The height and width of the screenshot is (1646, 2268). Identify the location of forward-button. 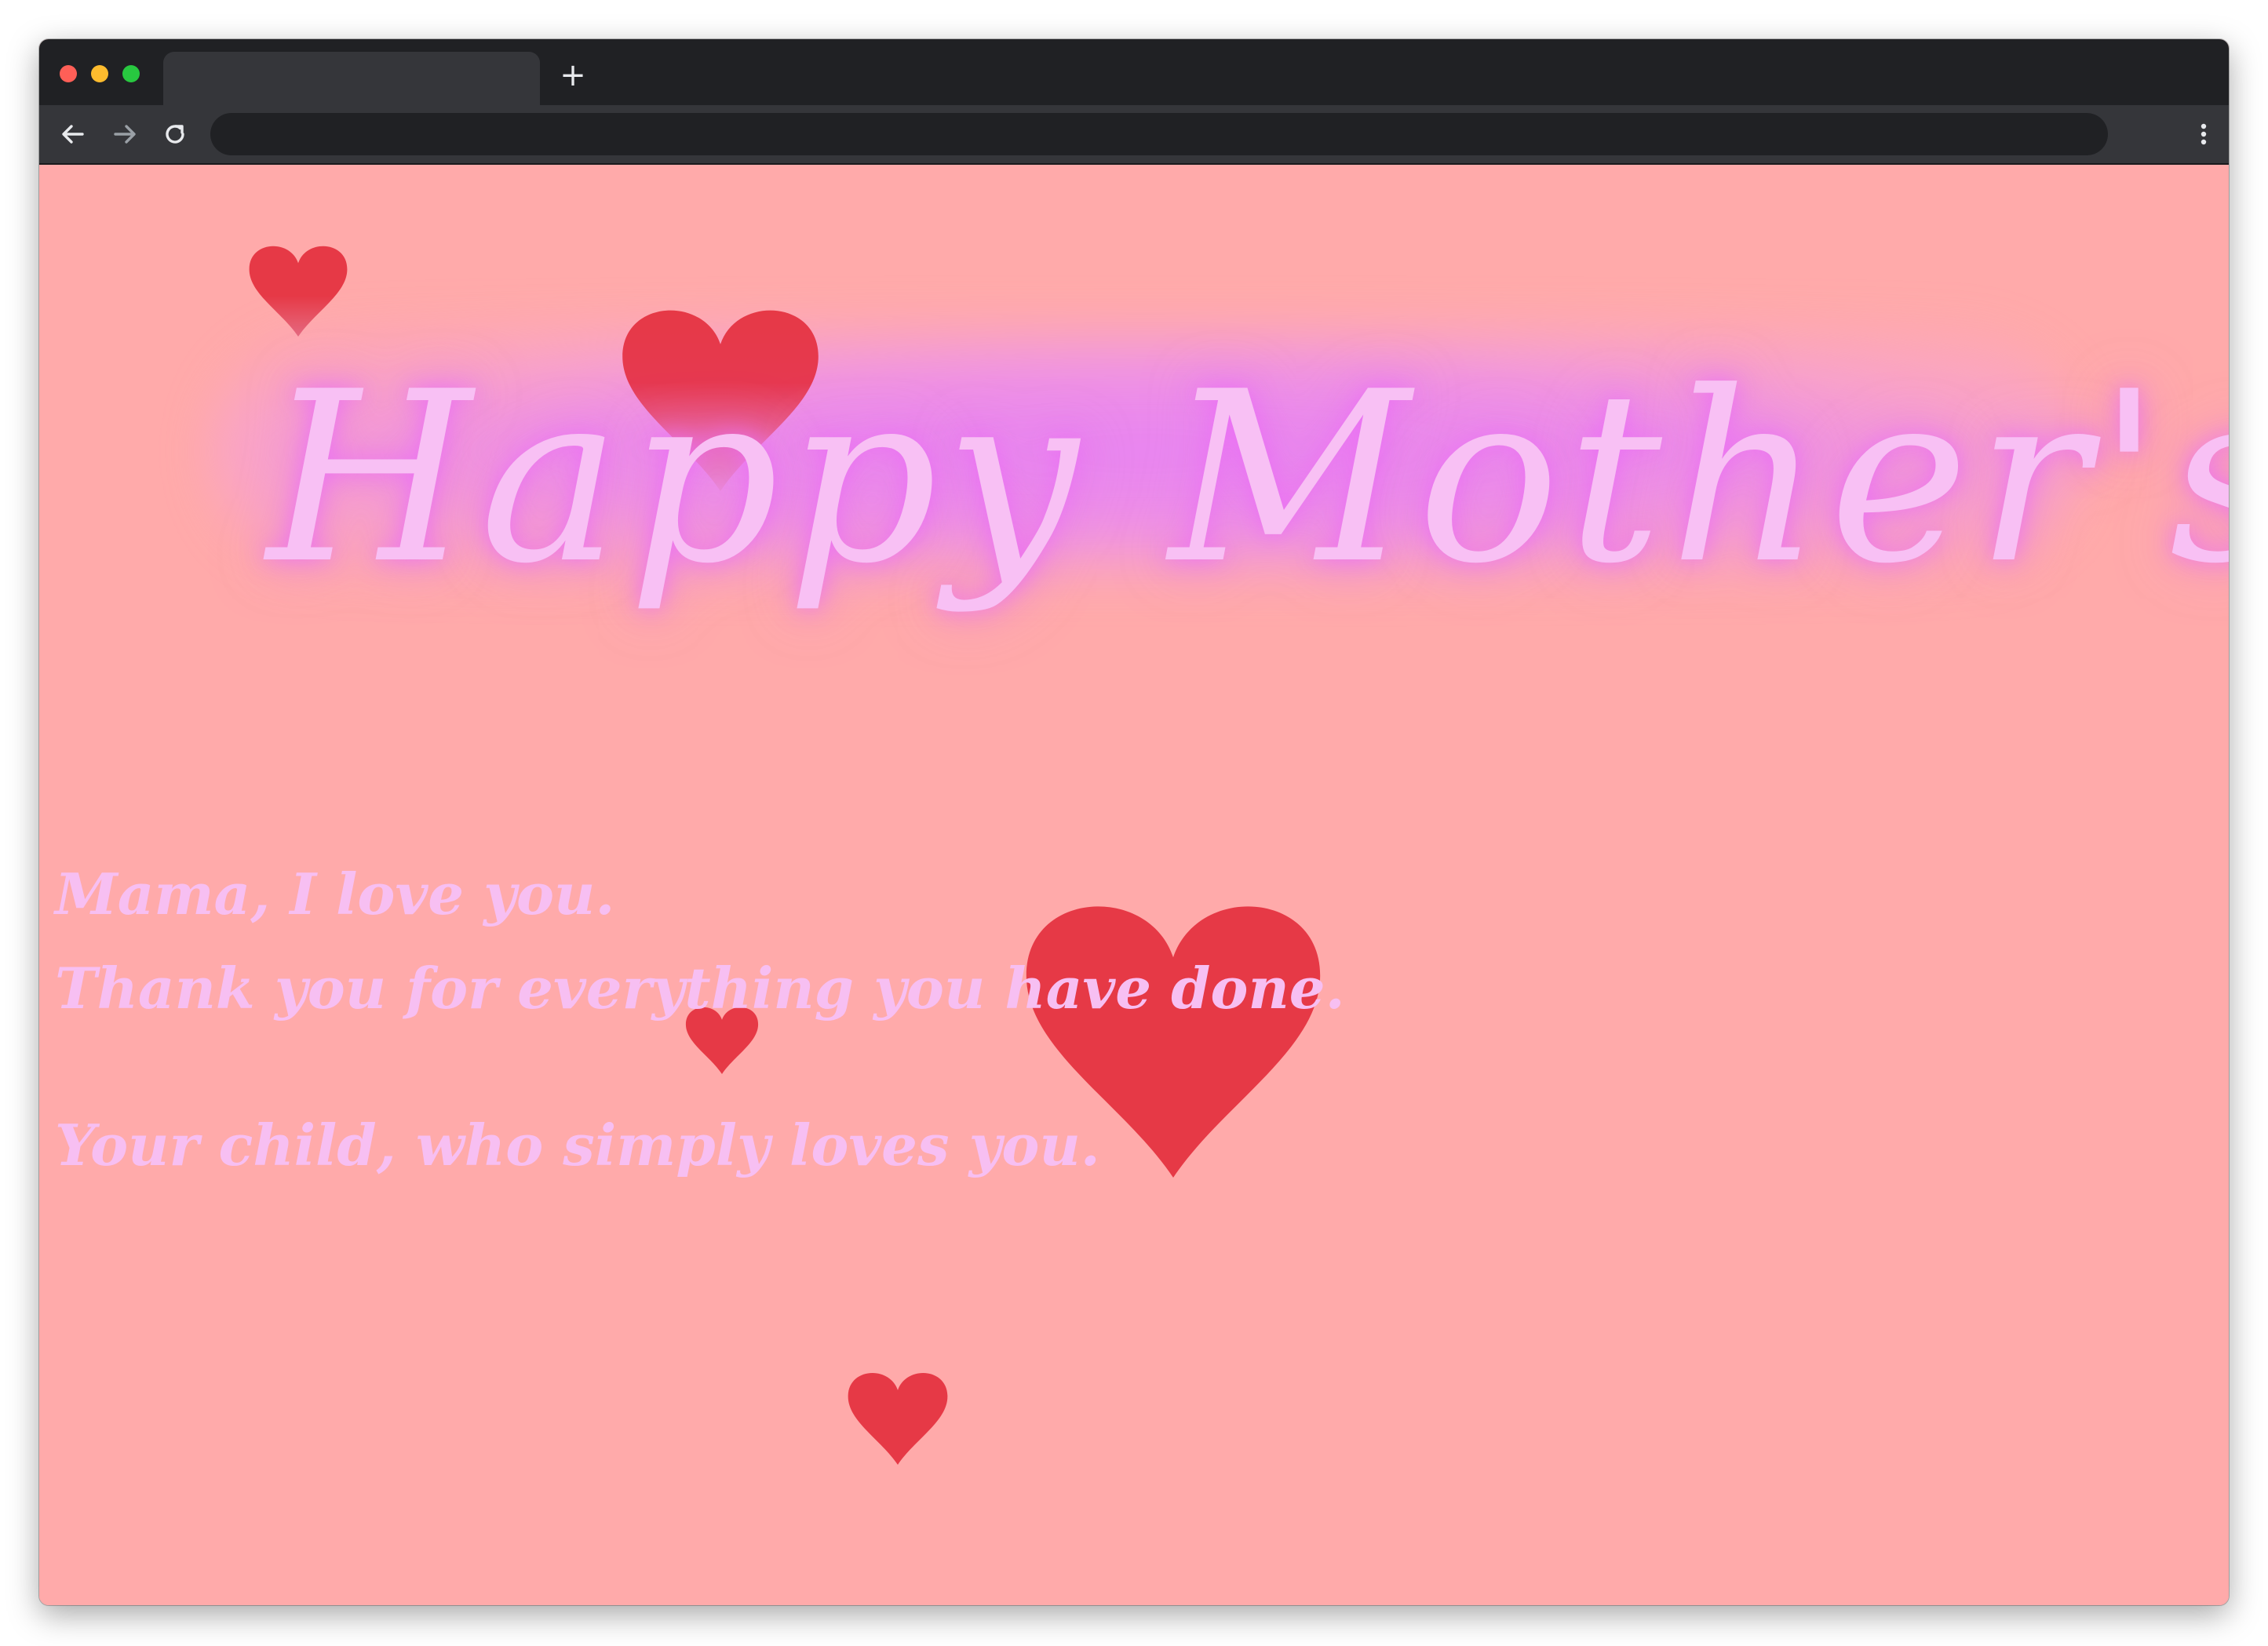
(125, 134).